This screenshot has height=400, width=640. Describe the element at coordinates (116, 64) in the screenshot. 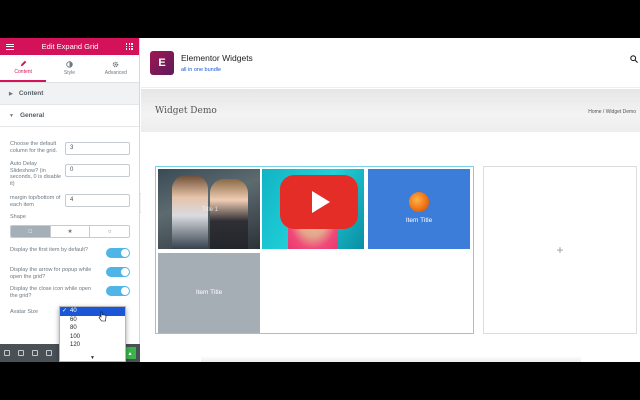

I see `gear-icon` at that location.